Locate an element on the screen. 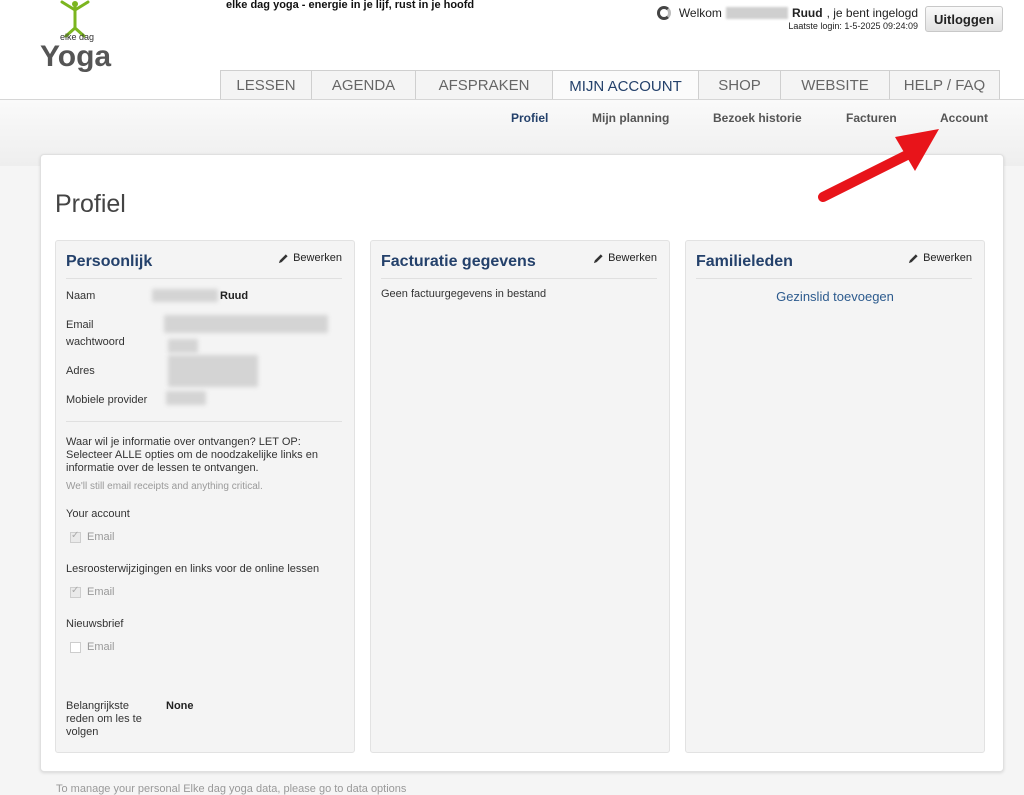  section-your-account: Your account is located at coordinates (98, 514).